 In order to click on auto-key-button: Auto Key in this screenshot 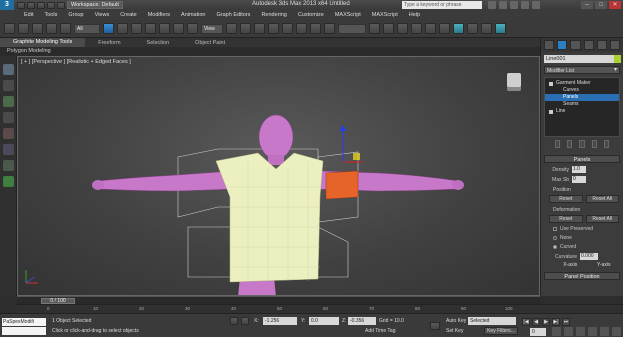, I will do `click(456, 321)`.